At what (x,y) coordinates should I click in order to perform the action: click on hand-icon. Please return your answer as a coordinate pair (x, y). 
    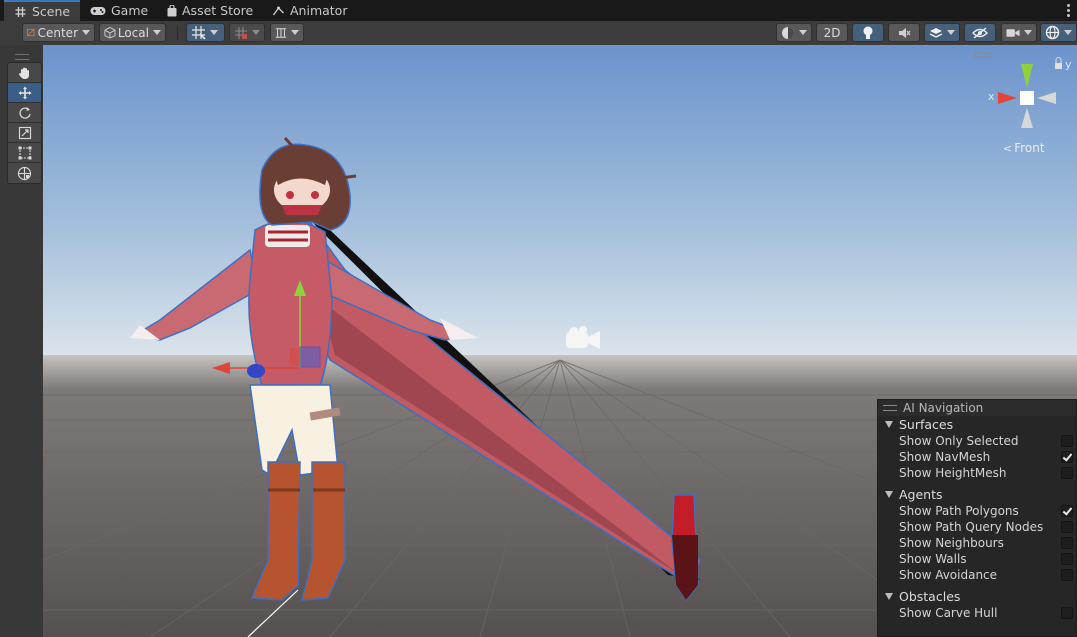
    Looking at the image, I should click on (23, 73).